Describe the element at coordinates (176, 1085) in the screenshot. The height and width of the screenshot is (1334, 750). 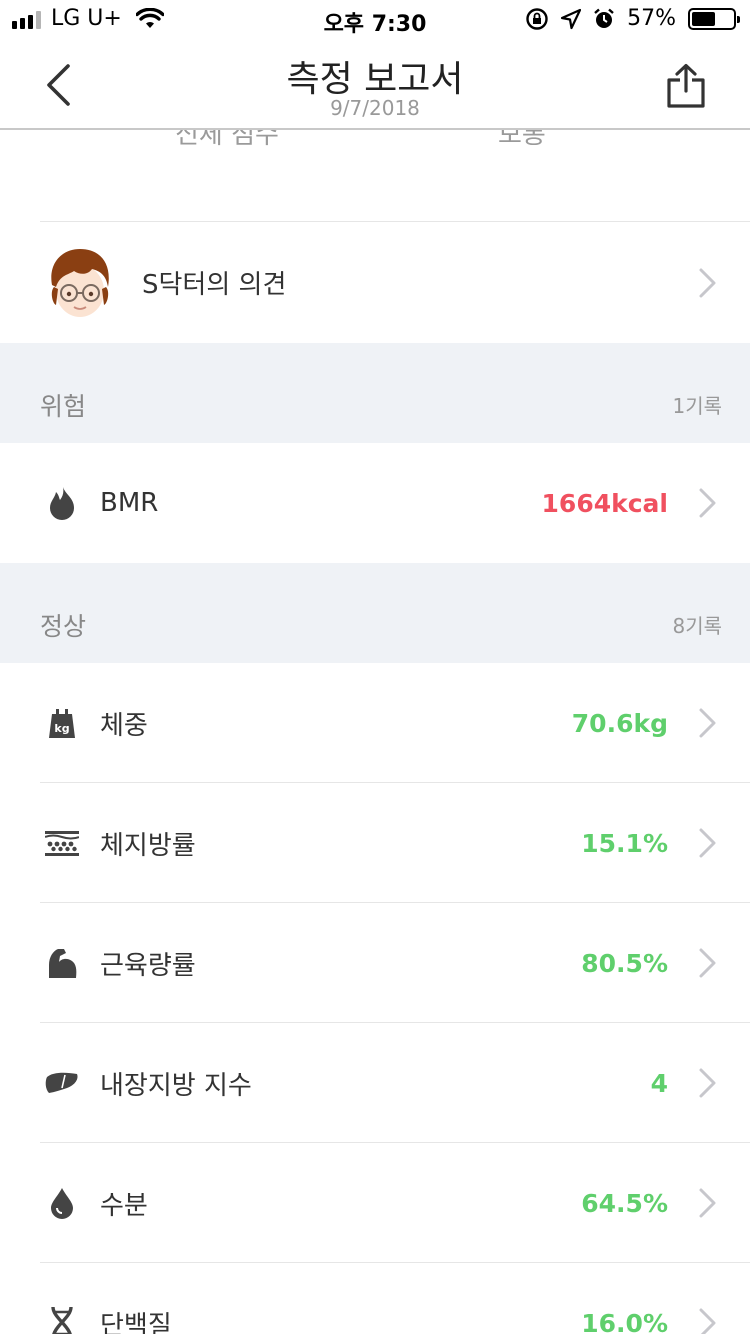
I see `metric-label: 내장지방 지수` at that location.